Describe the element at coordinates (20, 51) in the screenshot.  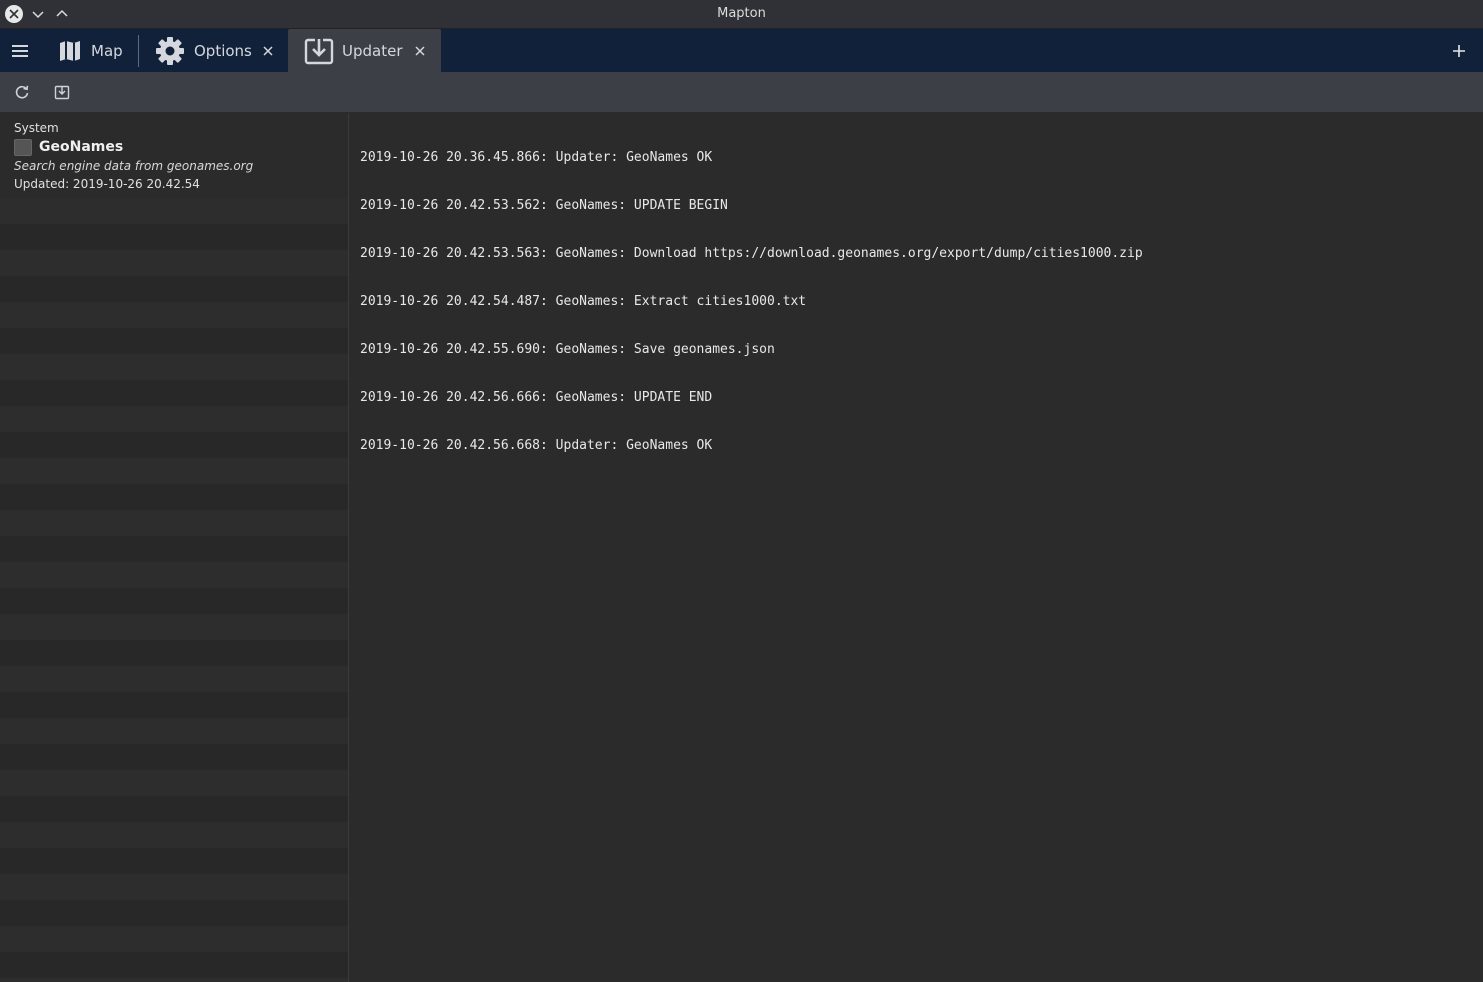
I see `hamburger-menu-icon` at that location.